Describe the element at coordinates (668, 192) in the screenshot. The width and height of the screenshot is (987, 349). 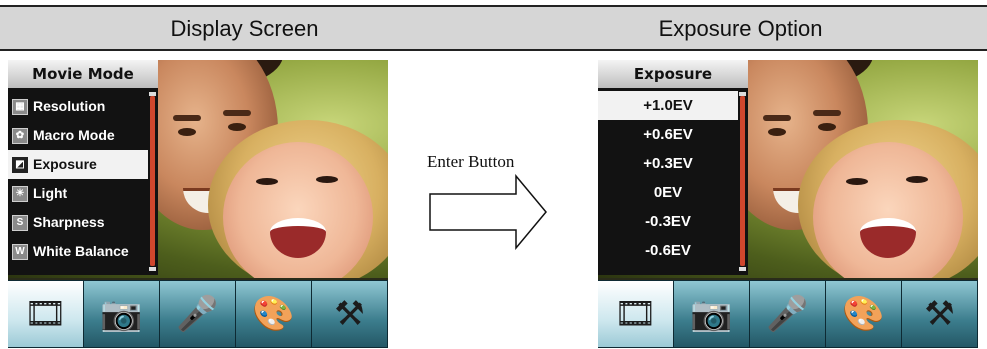
I see `exposure-option: 0EV` at that location.